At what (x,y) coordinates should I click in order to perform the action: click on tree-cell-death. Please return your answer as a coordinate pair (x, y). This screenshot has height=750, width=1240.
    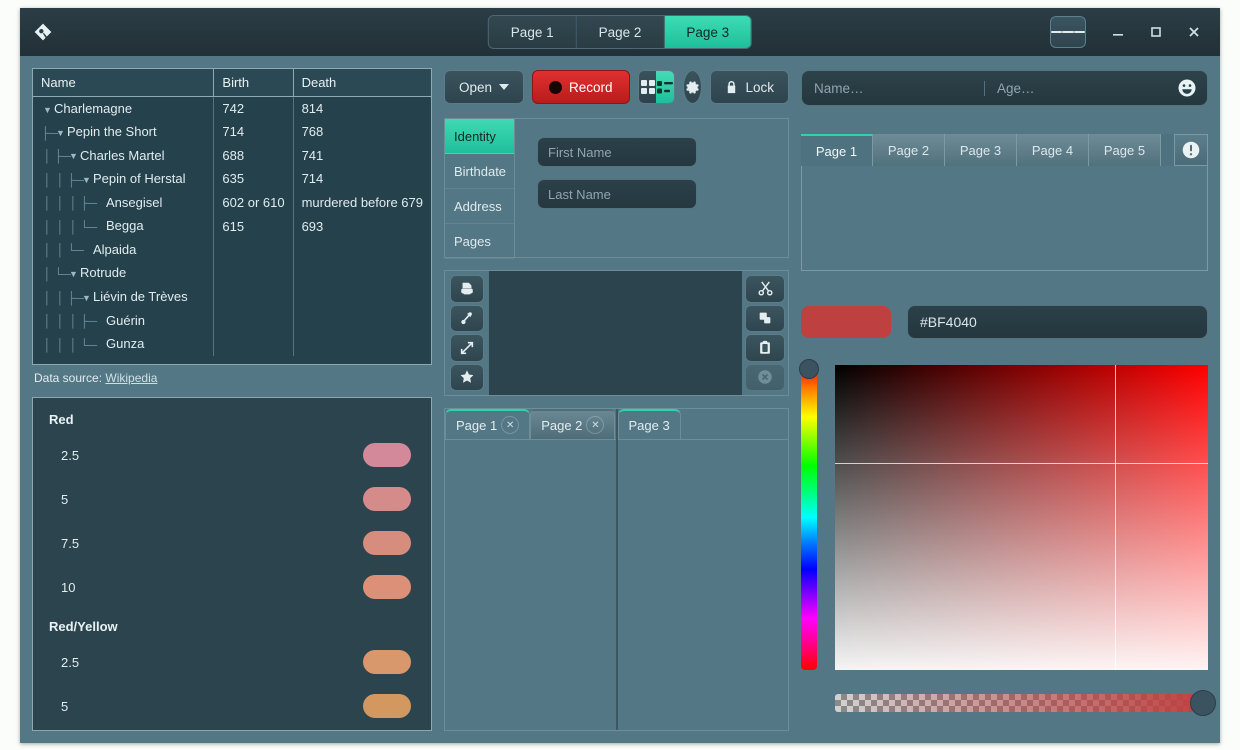
    Looking at the image, I should click on (362, 344).